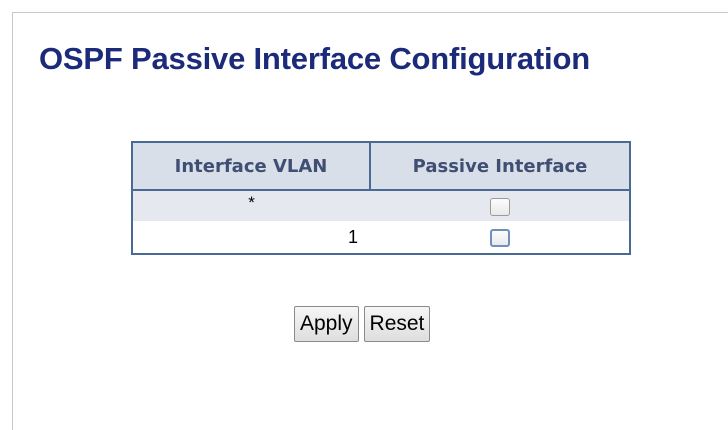 Image resolution: width=728 pixels, height=430 pixels. I want to click on header-passive-interface: Passive Interface, so click(500, 166).